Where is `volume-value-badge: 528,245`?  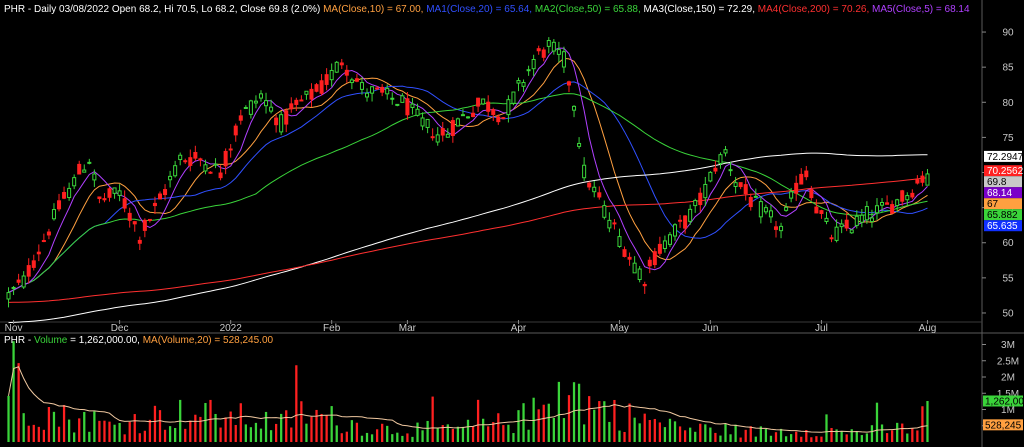 volume-value-badge: 528,245 is located at coordinates (1003, 425).